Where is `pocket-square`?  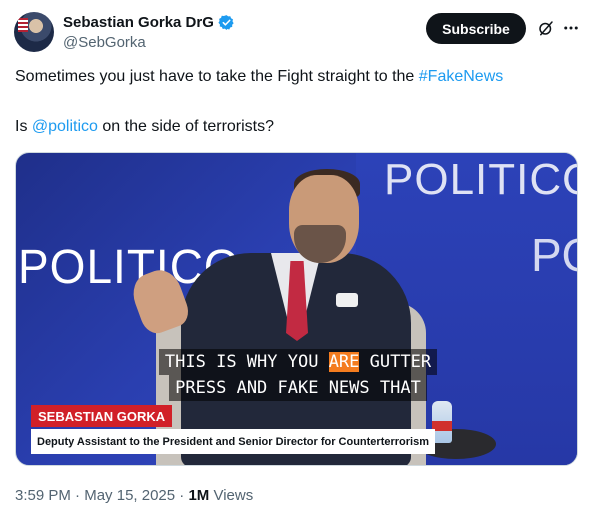
pocket-square is located at coordinates (347, 300).